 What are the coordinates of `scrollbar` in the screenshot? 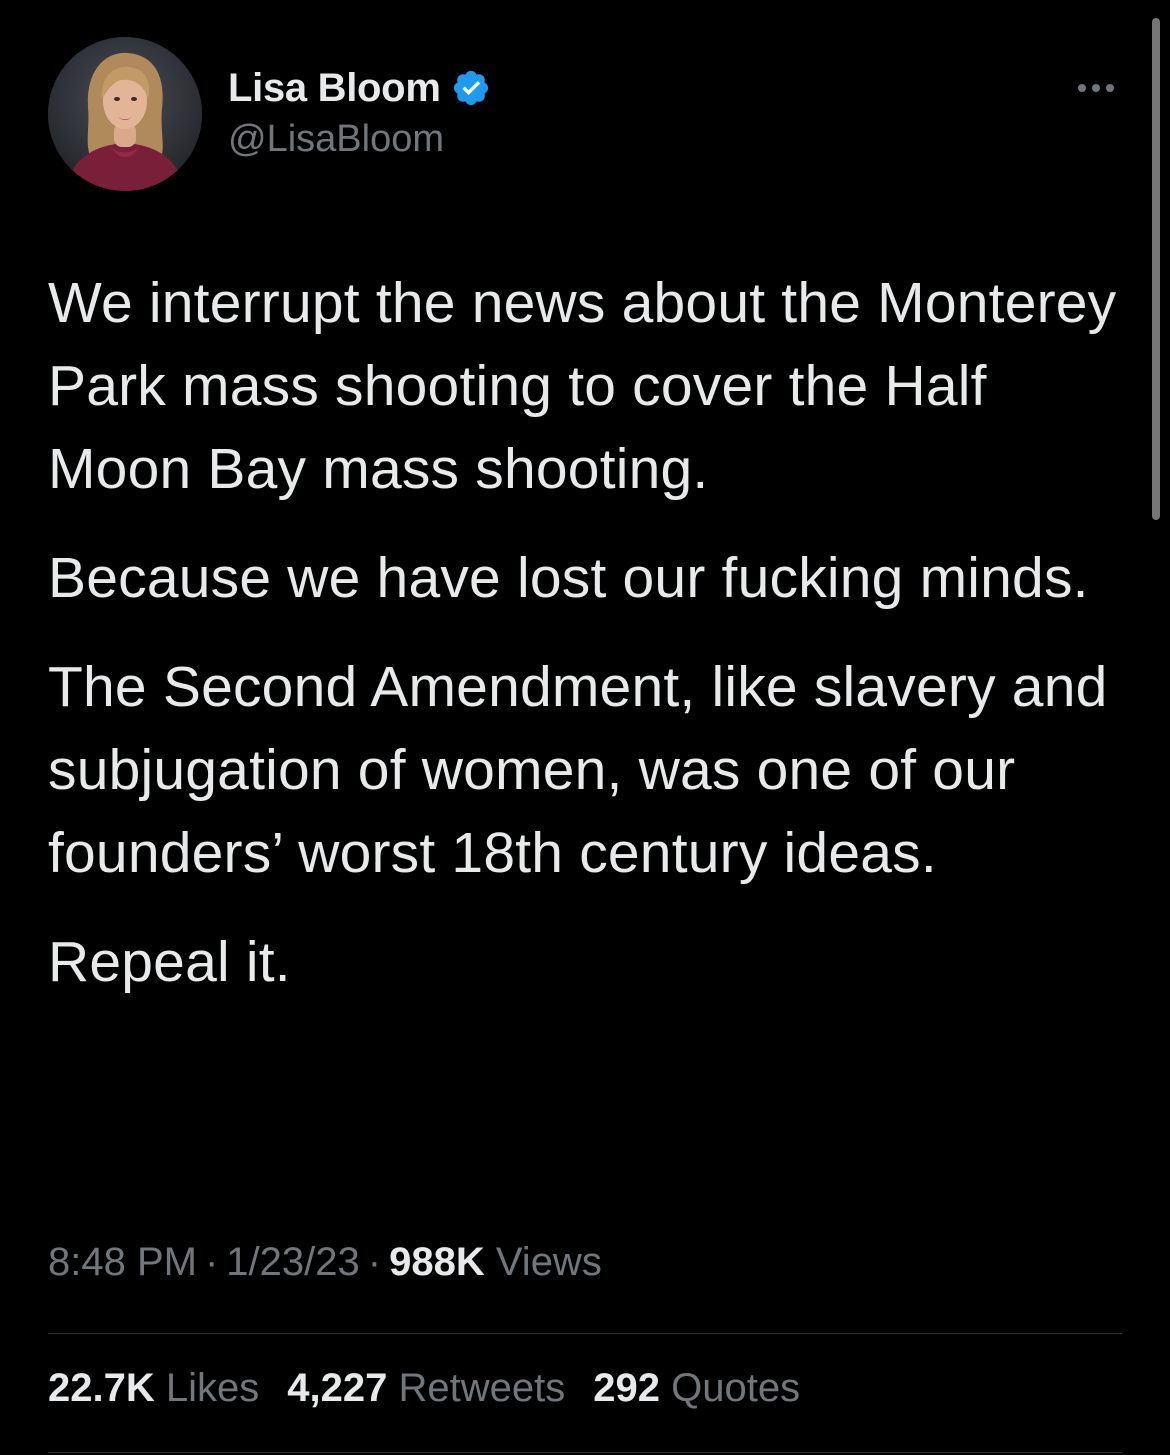 It's located at (1156, 269).